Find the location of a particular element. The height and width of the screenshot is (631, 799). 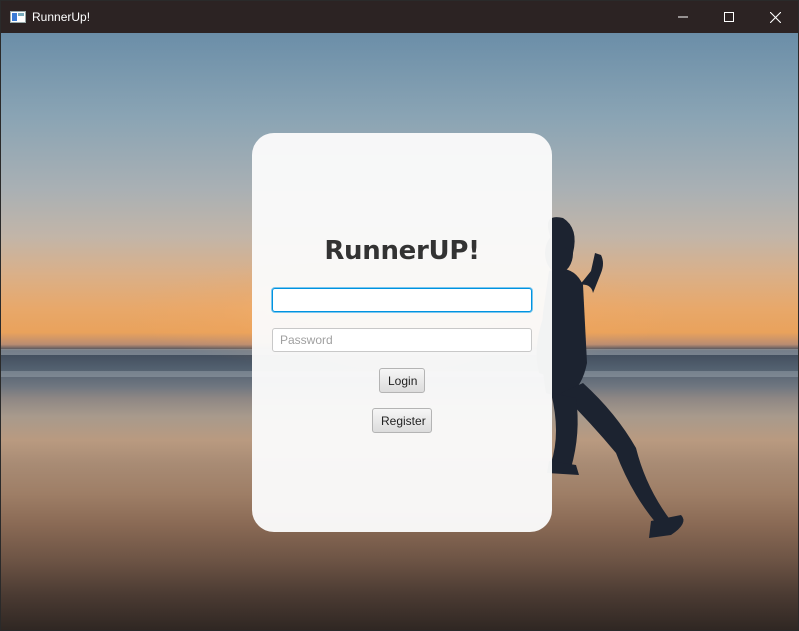

app-icon is located at coordinates (18, 17).